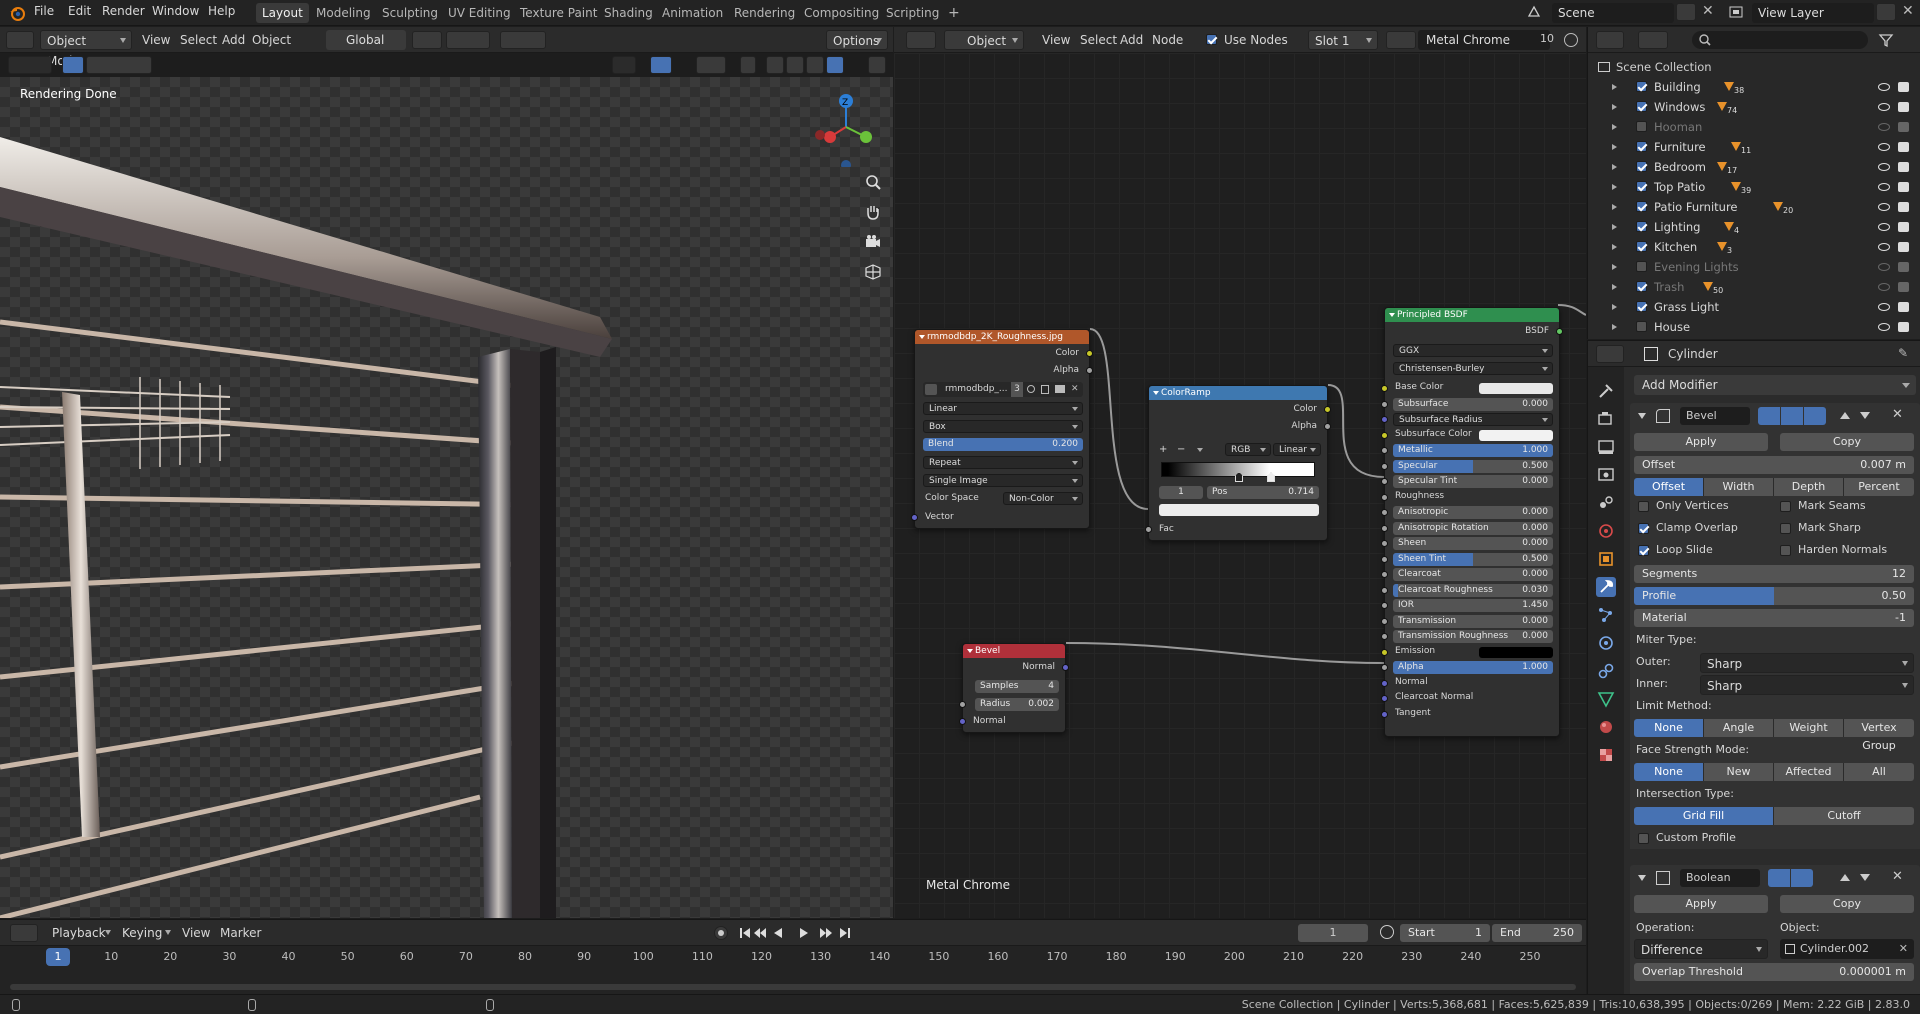 The image size is (1920, 1014). I want to click on exclude-checkbox-windows, so click(1641, 106).